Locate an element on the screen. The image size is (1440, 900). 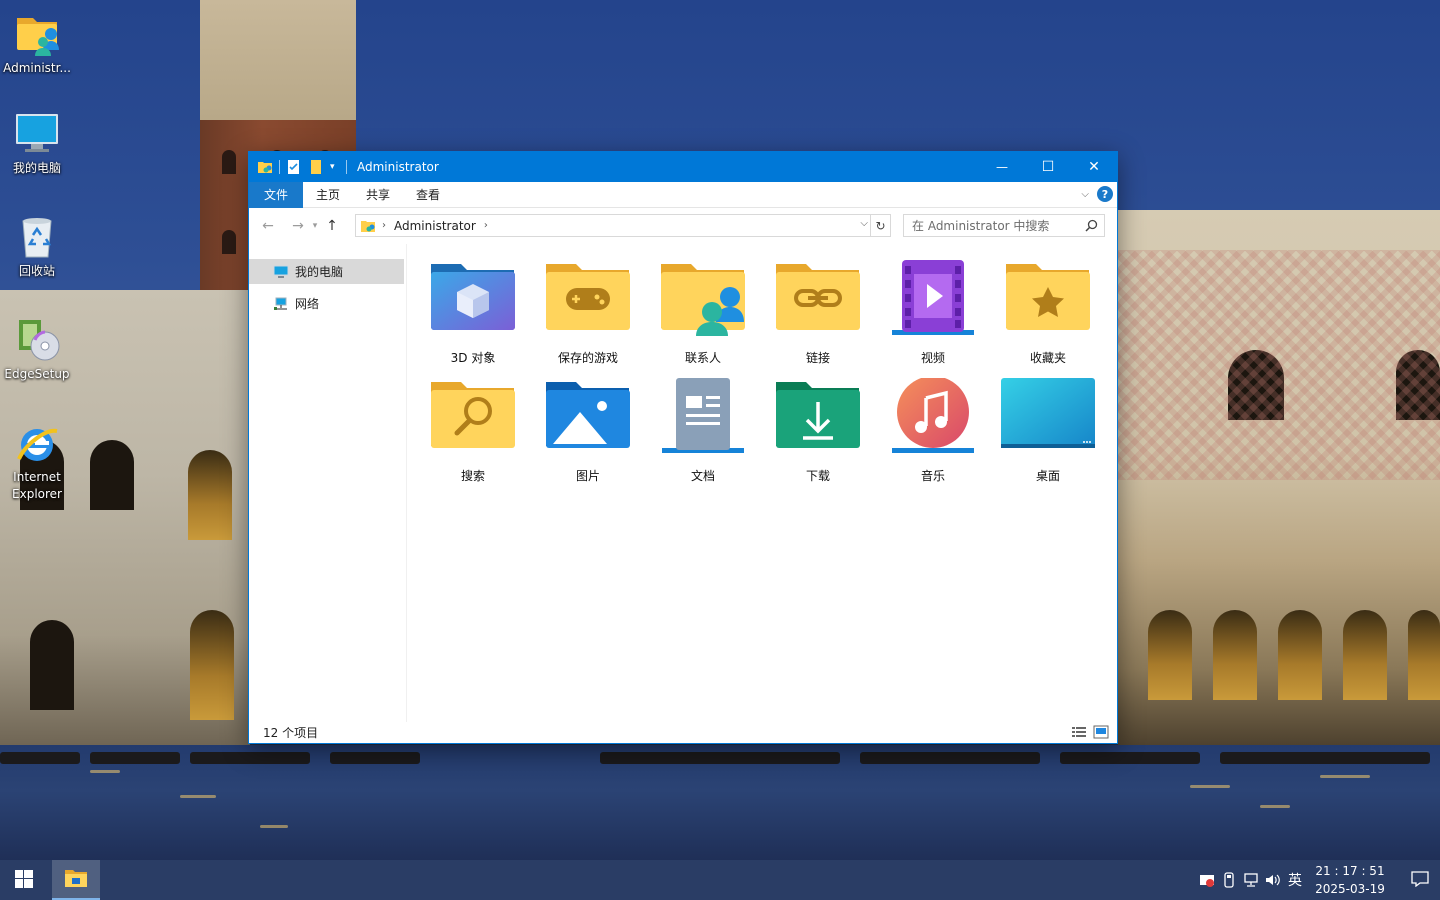
clock-time: 21 : 17 : 51 is located at coordinates (1350, 871).